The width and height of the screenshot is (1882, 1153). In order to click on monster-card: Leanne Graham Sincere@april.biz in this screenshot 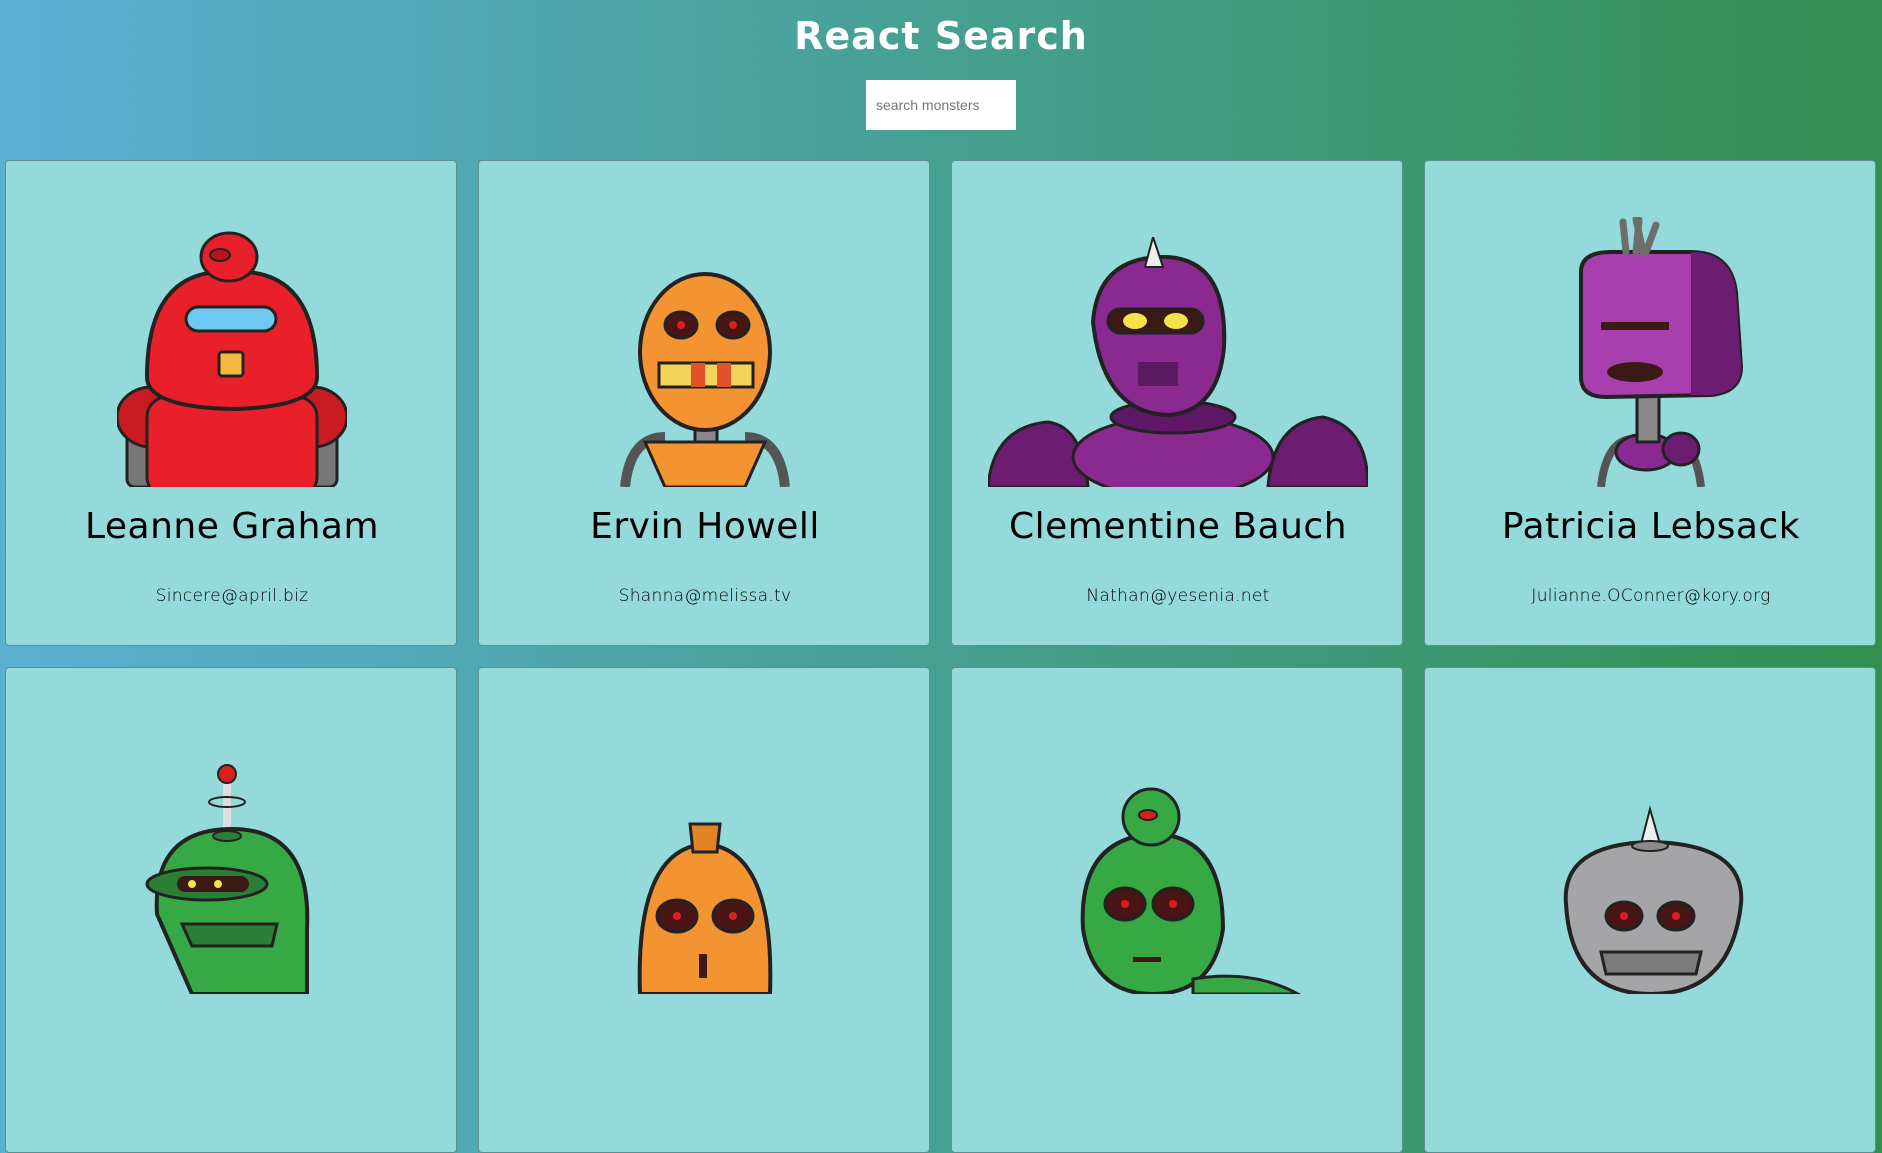, I will do `click(231, 403)`.